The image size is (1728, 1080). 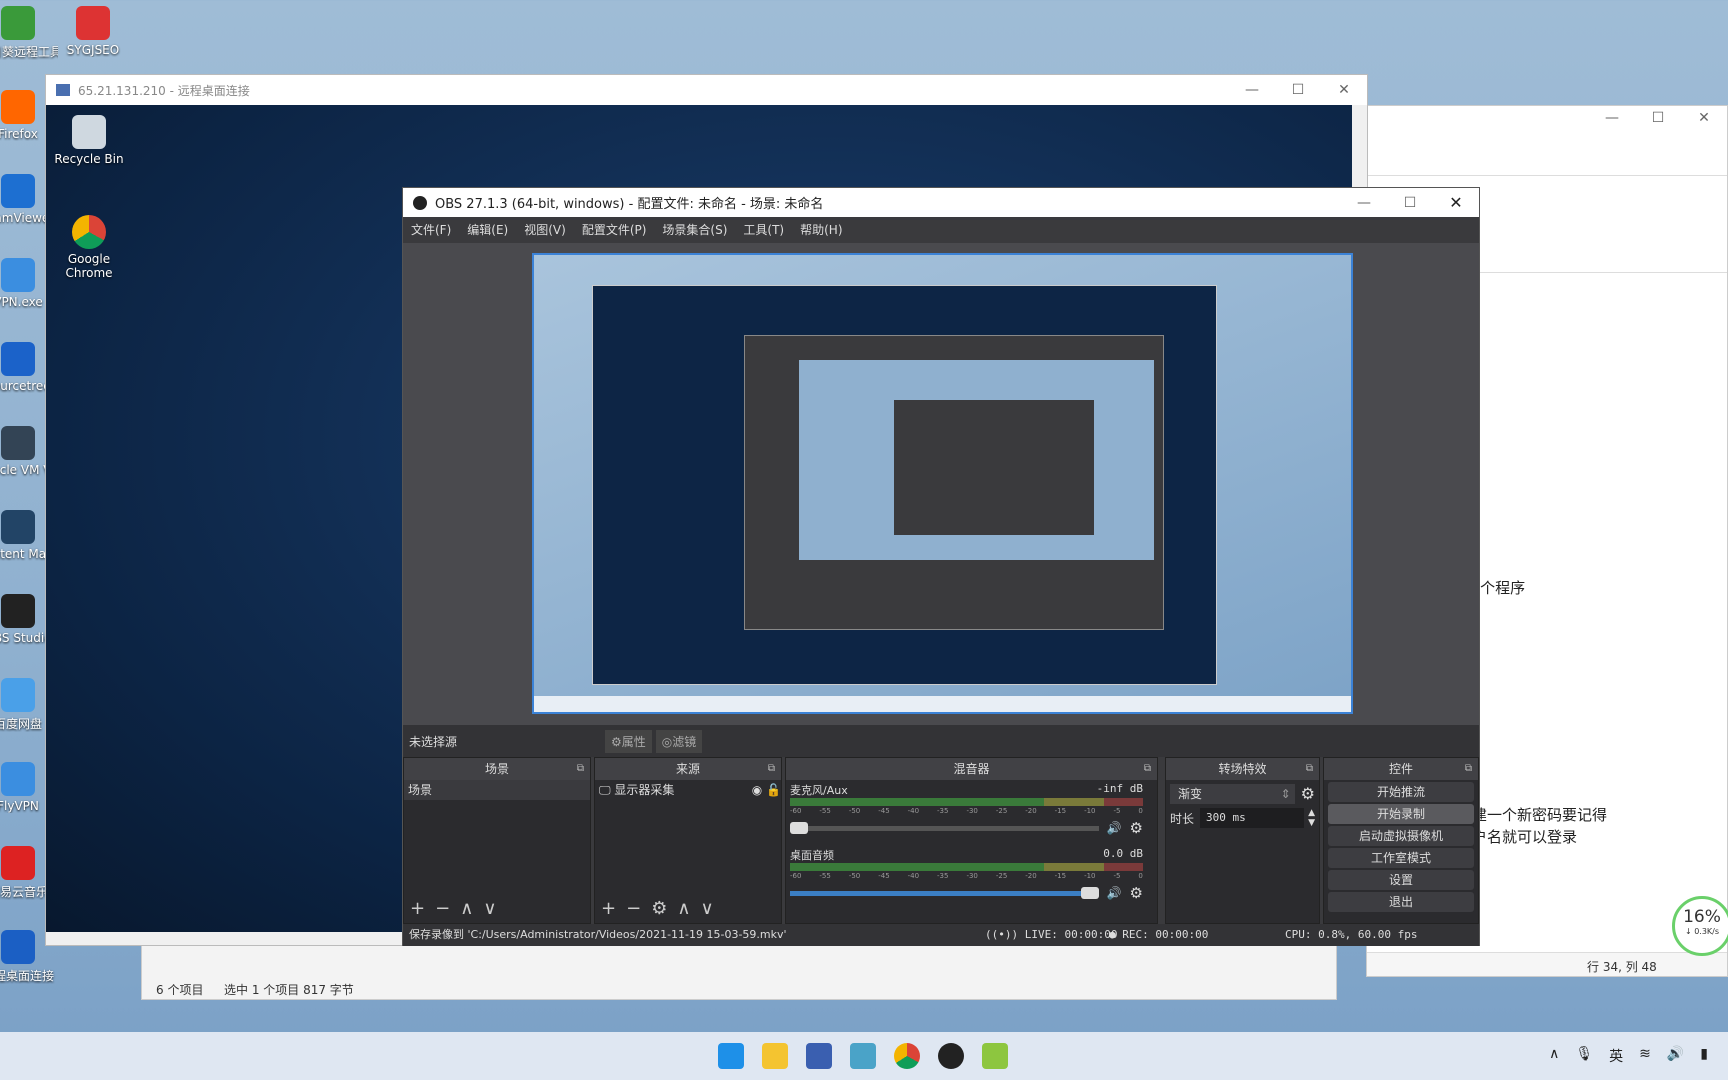 What do you see at coordinates (659, 908) in the screenshot?
I see `source-settings-button: ⚙` at bounding box center [659, 908].